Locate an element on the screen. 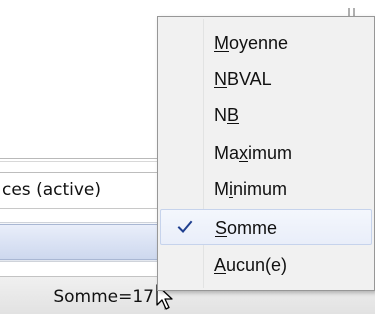 The image size is (375, 314). menu-item-aucun: Aucun(e) is located at coordinates (266, 265).